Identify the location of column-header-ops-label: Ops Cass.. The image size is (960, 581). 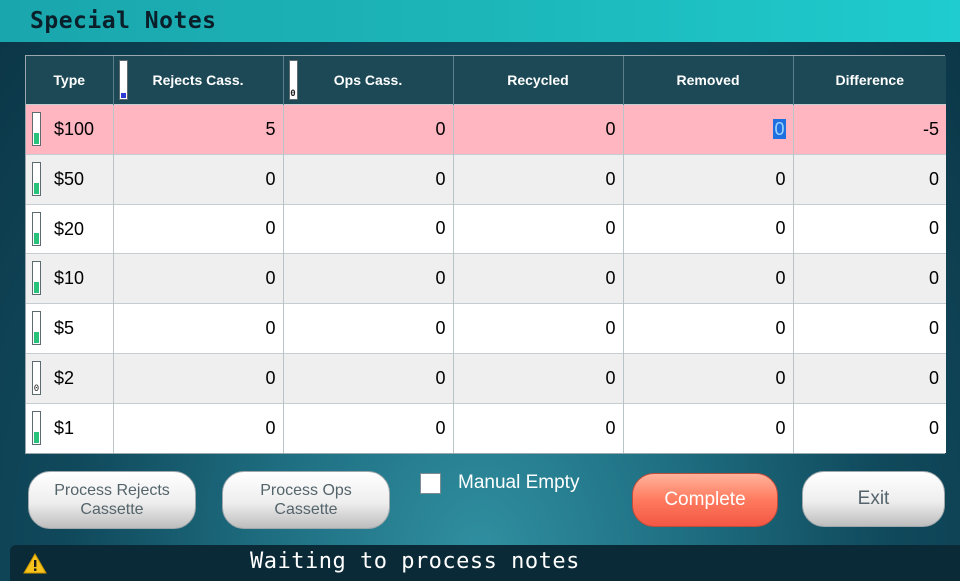
(368, 80).